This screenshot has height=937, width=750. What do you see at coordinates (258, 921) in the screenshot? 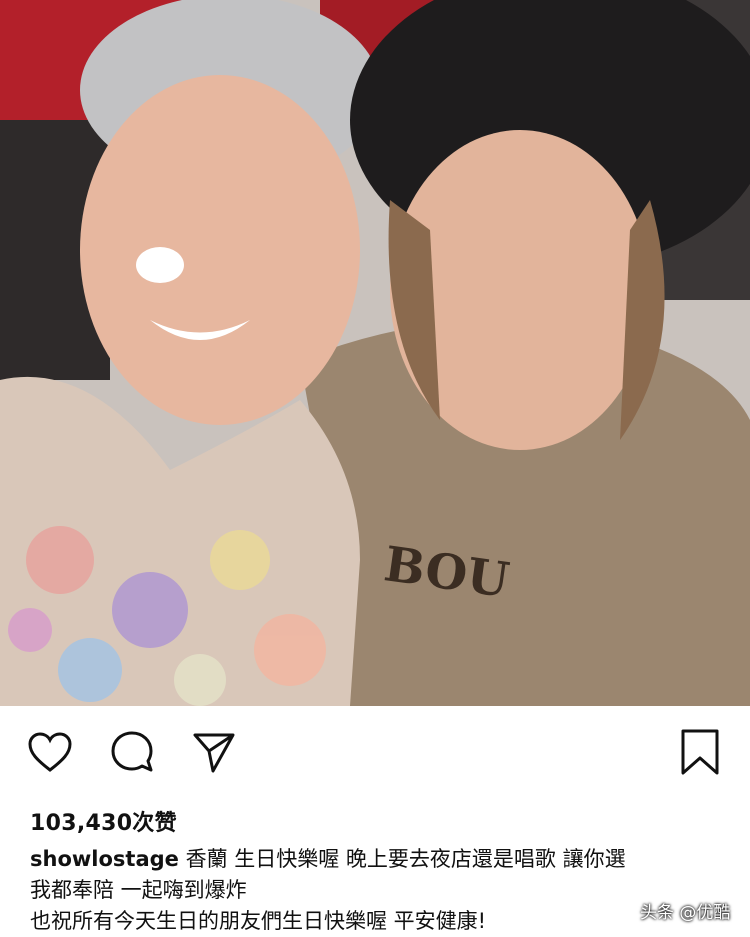
I see `caption-line-3: 也祝所有今天生日的朋友們生日快樂喔 平安健康!` at bounding box center [258, 921].